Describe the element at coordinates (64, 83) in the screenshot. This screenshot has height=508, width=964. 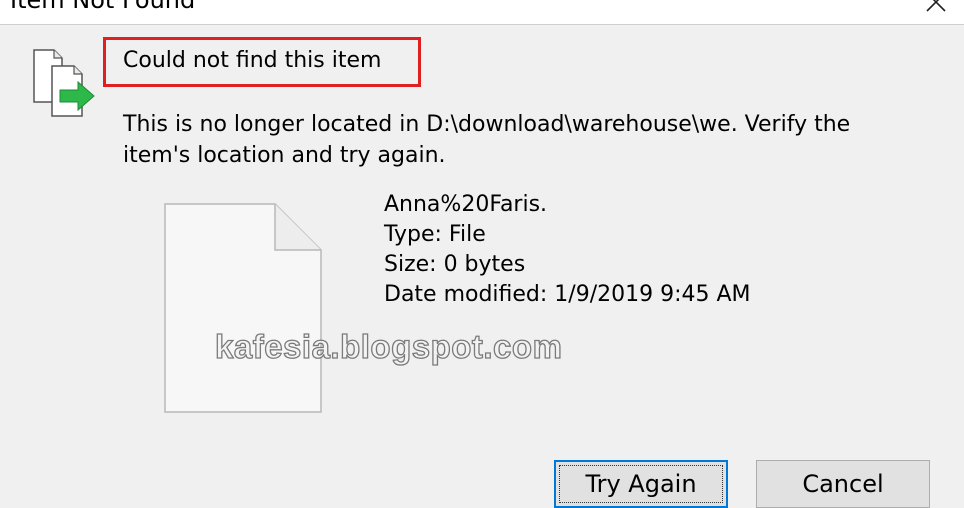
I see `move-file-icon` at that location.